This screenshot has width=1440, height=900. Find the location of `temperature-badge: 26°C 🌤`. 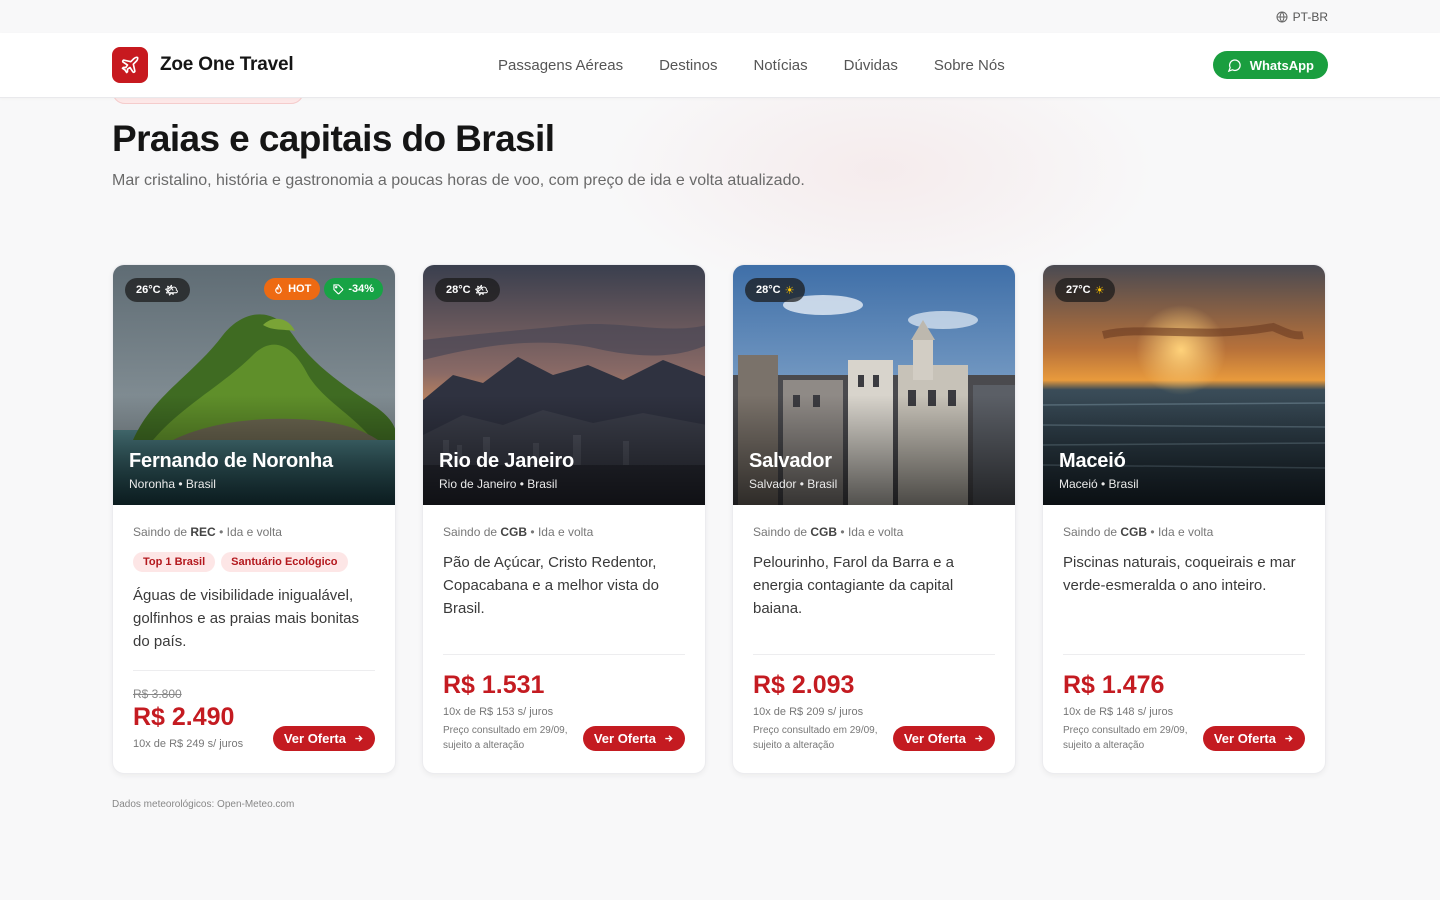

temperature-badge: 26°C 🌤 is located at coordinates (157, 290).